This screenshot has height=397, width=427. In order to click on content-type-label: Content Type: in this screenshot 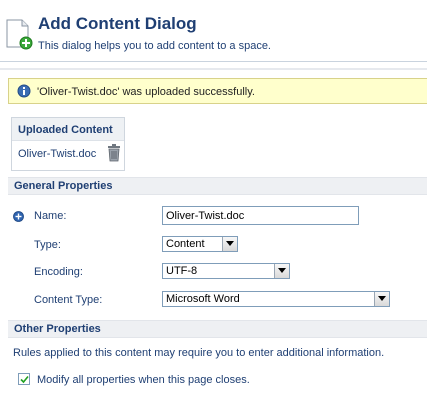, I will do `click(68, 300)`.